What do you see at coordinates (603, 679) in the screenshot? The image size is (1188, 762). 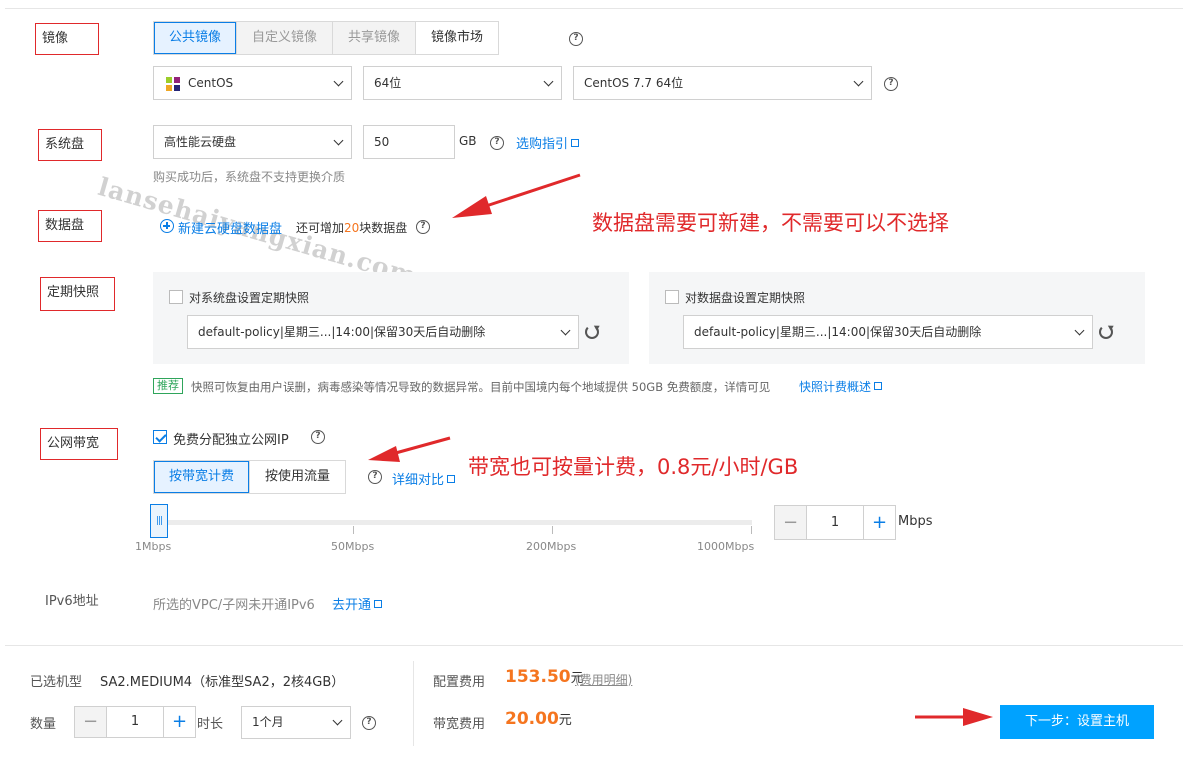 I see `fee-detail-link: (费用明细)` at bounding box center [603, 679].